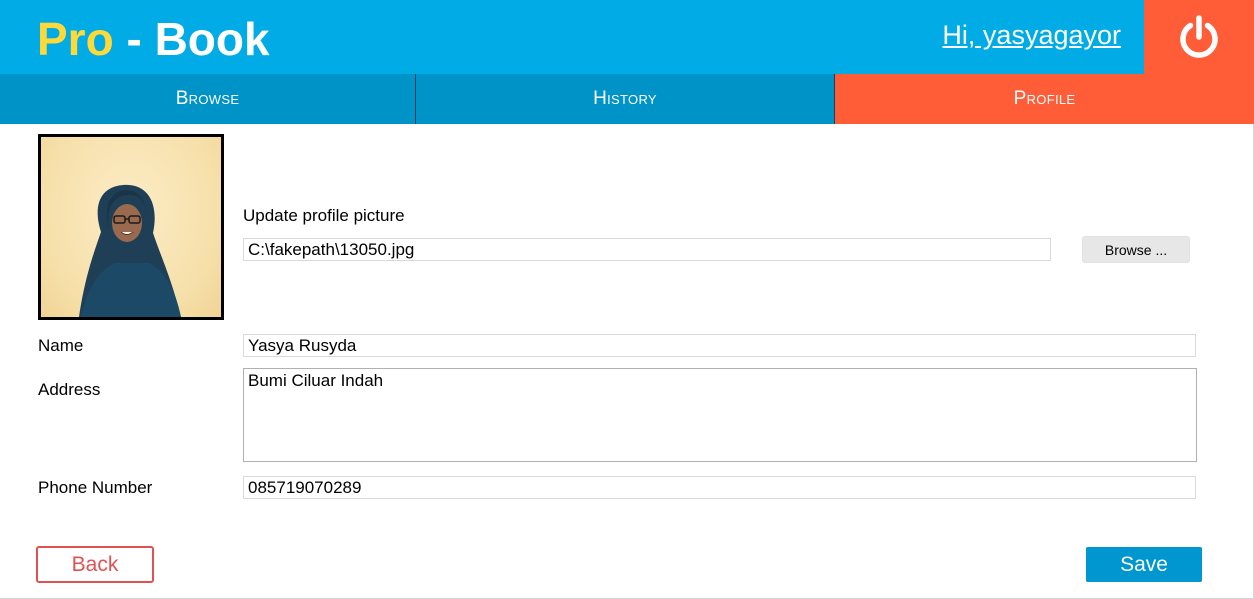  What do you see at coordinates (95, 487) in the screenshot?
I see `phone-label: Phone Number` at bounding box center [95, 487].